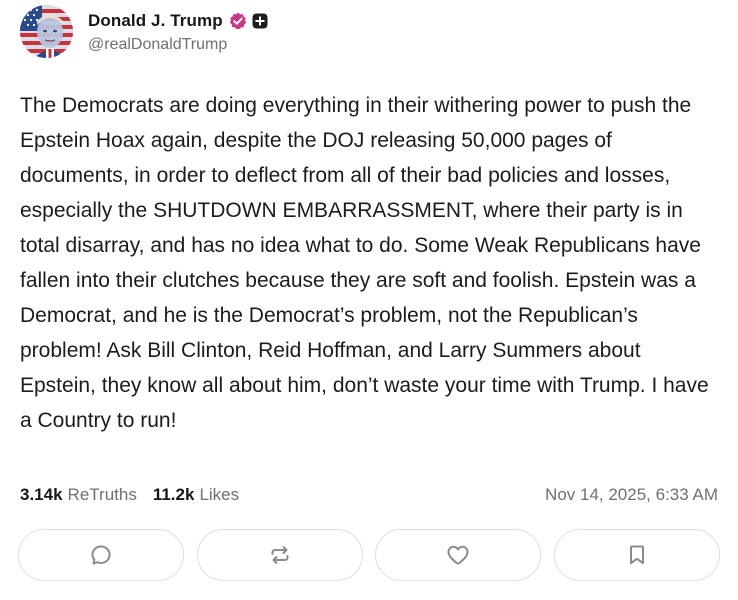 The width and height of the screenshot is (738, 600). I want to click on author-handle: @realDonaldTrump, so click(178, 45).